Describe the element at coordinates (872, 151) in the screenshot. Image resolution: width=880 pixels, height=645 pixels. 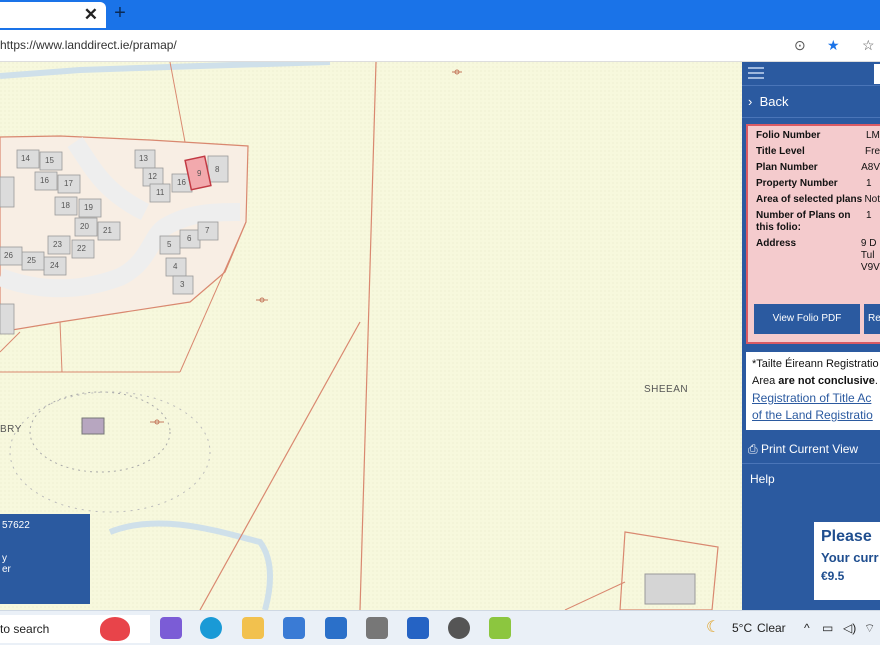
I see `folio-value: Fre` at that location.